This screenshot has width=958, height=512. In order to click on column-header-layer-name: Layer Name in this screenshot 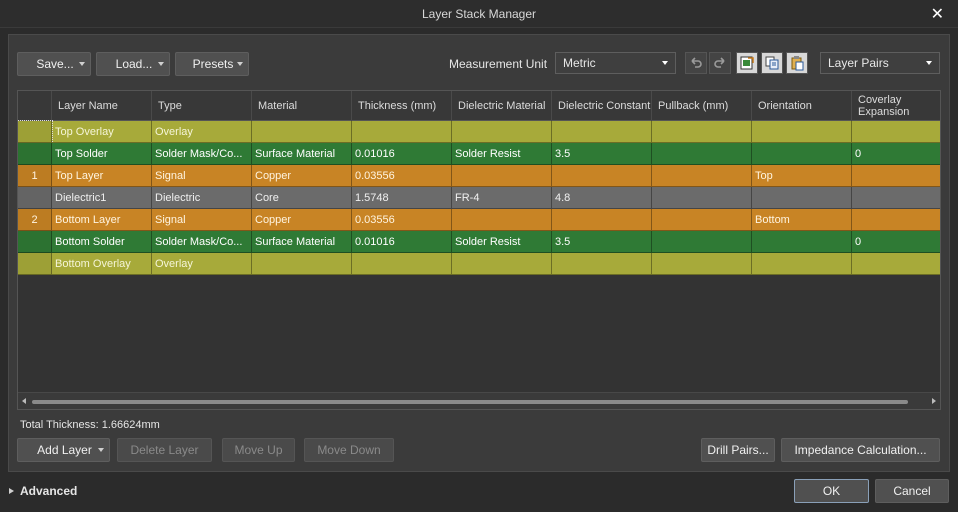, I will do `click(102, 106)`.